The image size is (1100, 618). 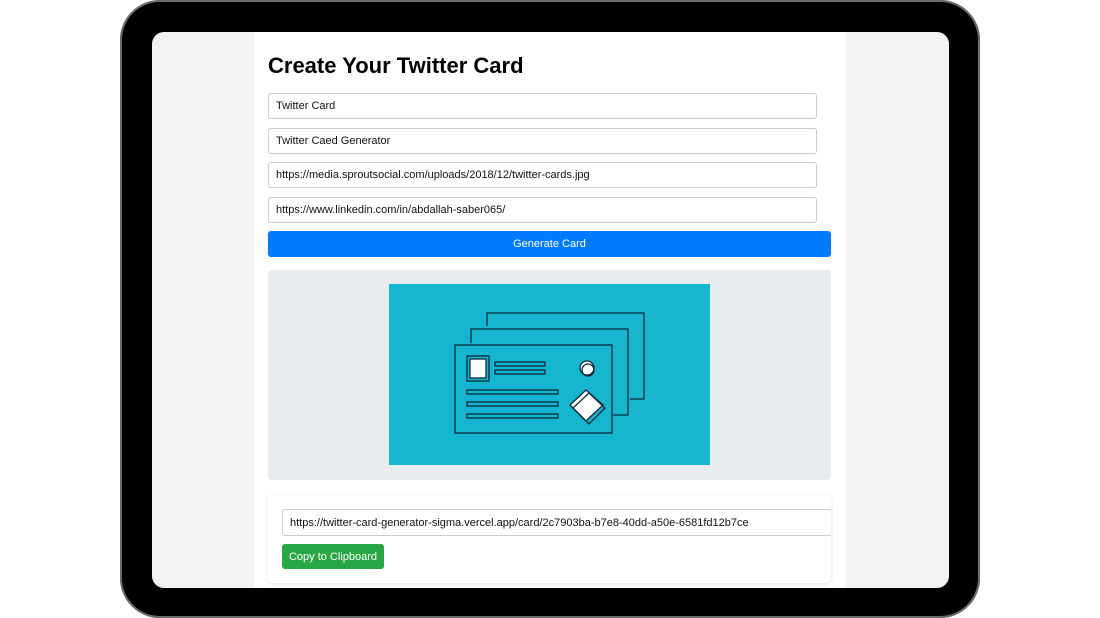 I want to click on copy-to-clipboard-button: Copy to Clipboard, so click(x=333, y=556).